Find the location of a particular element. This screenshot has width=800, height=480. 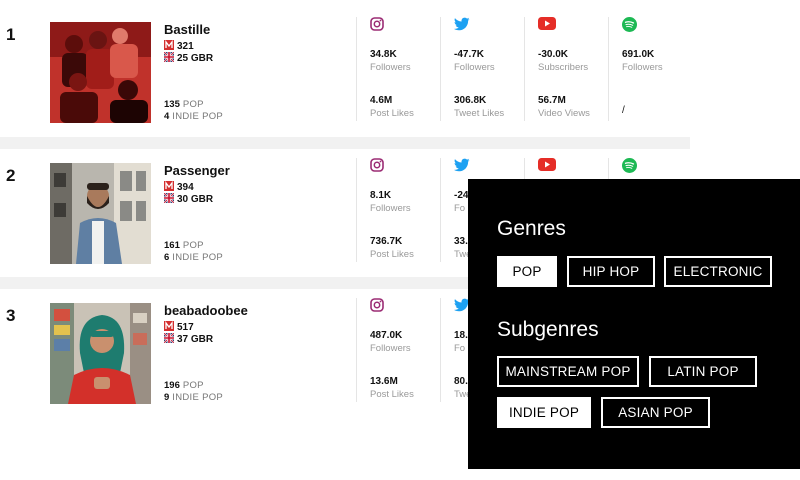

country-rank-value: 30 GBR is located at coordinates (195, 199).